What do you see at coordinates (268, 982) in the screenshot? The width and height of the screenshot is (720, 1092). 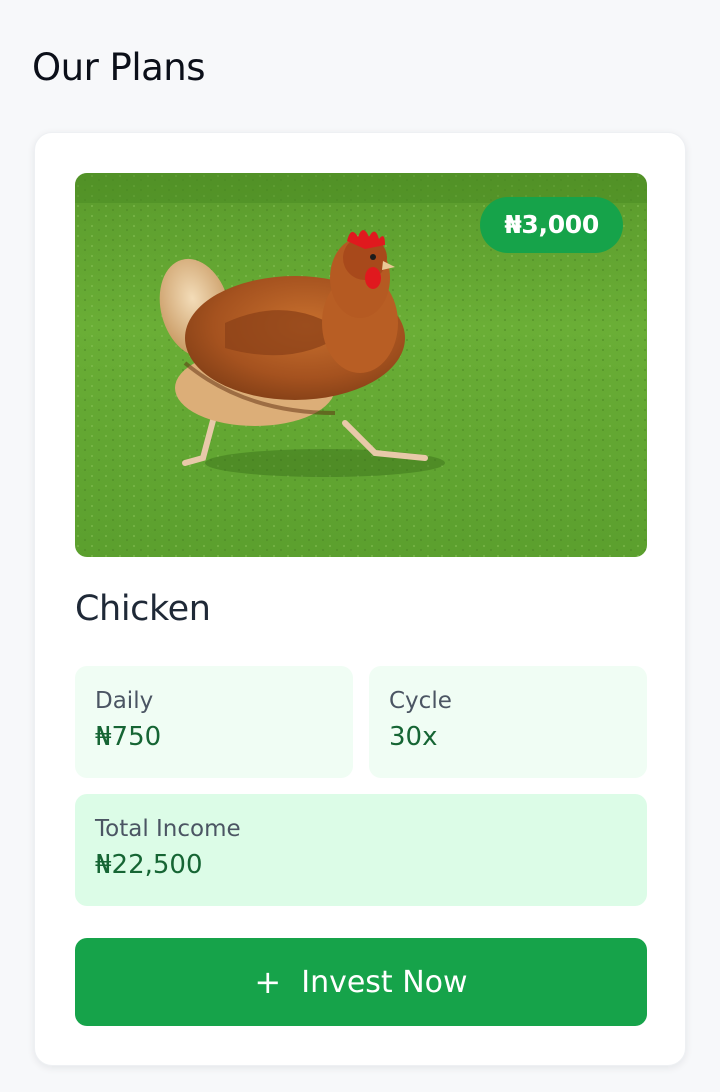 I see `plus-icon: +` at bounding box center [268, 982].